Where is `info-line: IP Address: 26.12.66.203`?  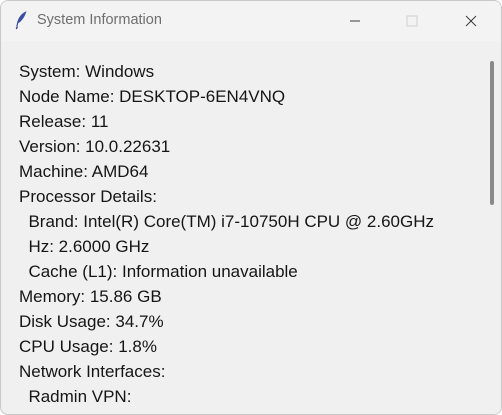 info-line: IP Address: 26.12.66.203 is located at coordinates (226, 411).